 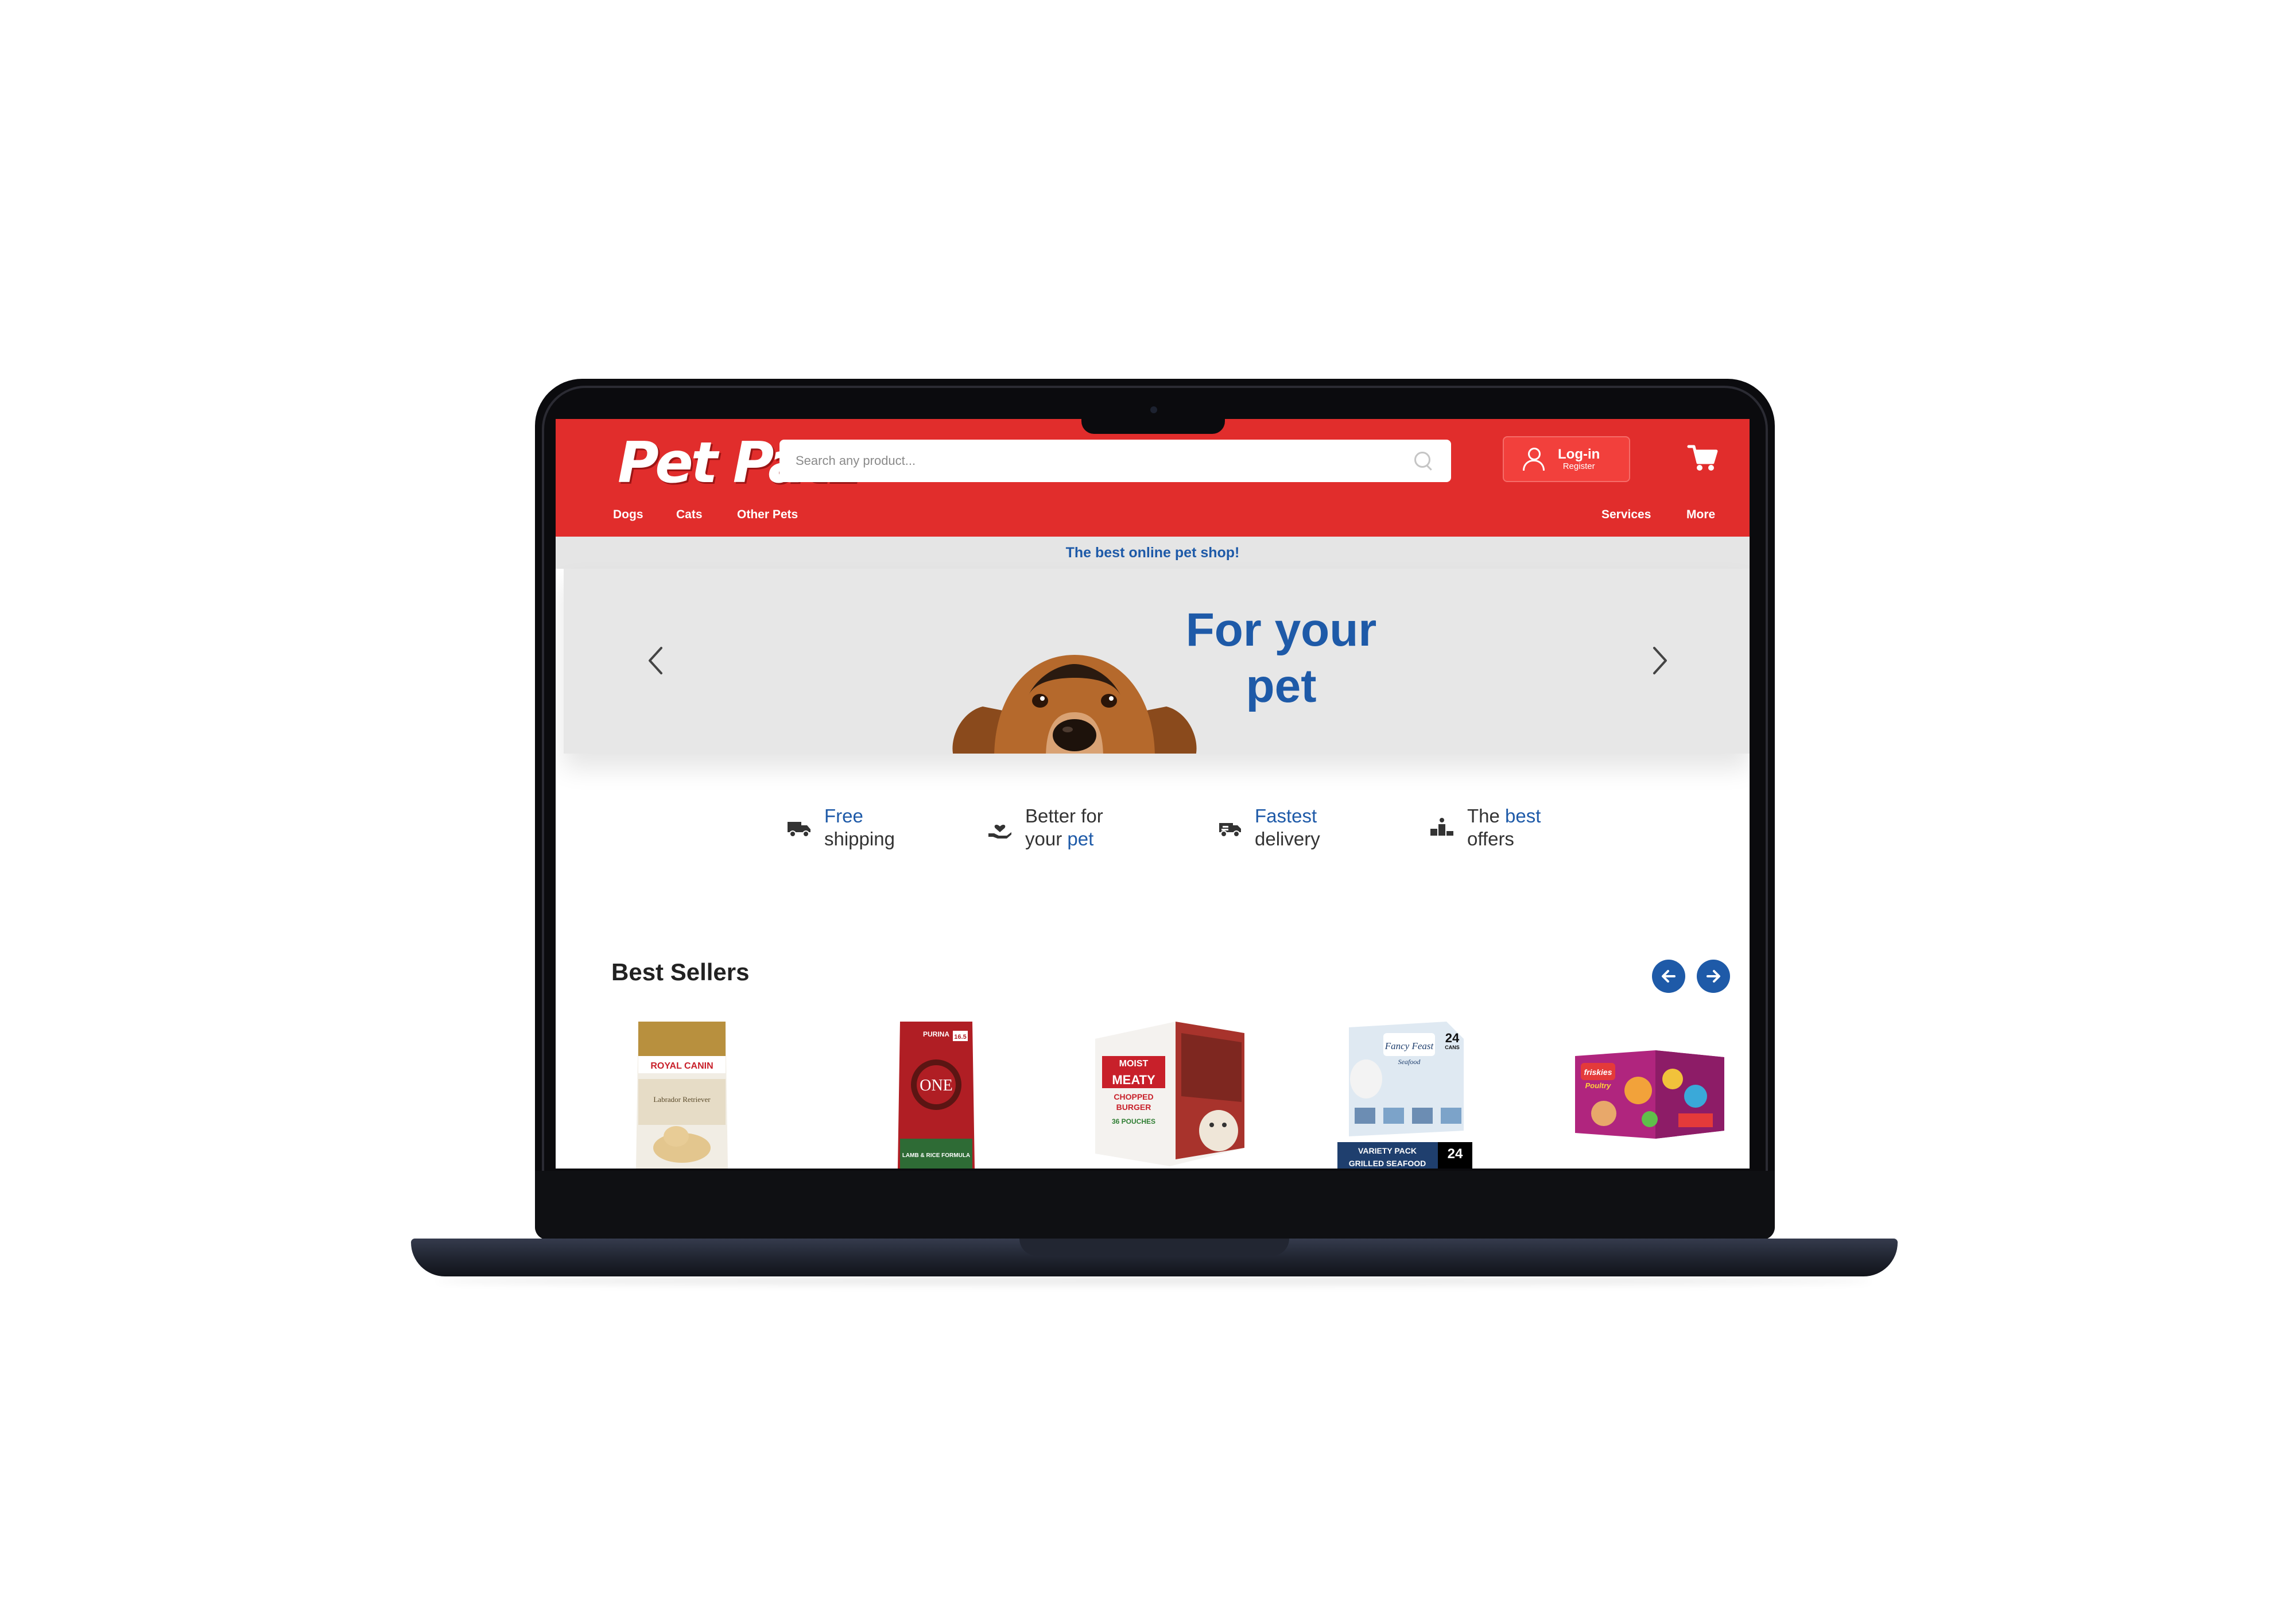 I want to click on product-variant-line2: BURGER, so click(x=1133, y=1107).